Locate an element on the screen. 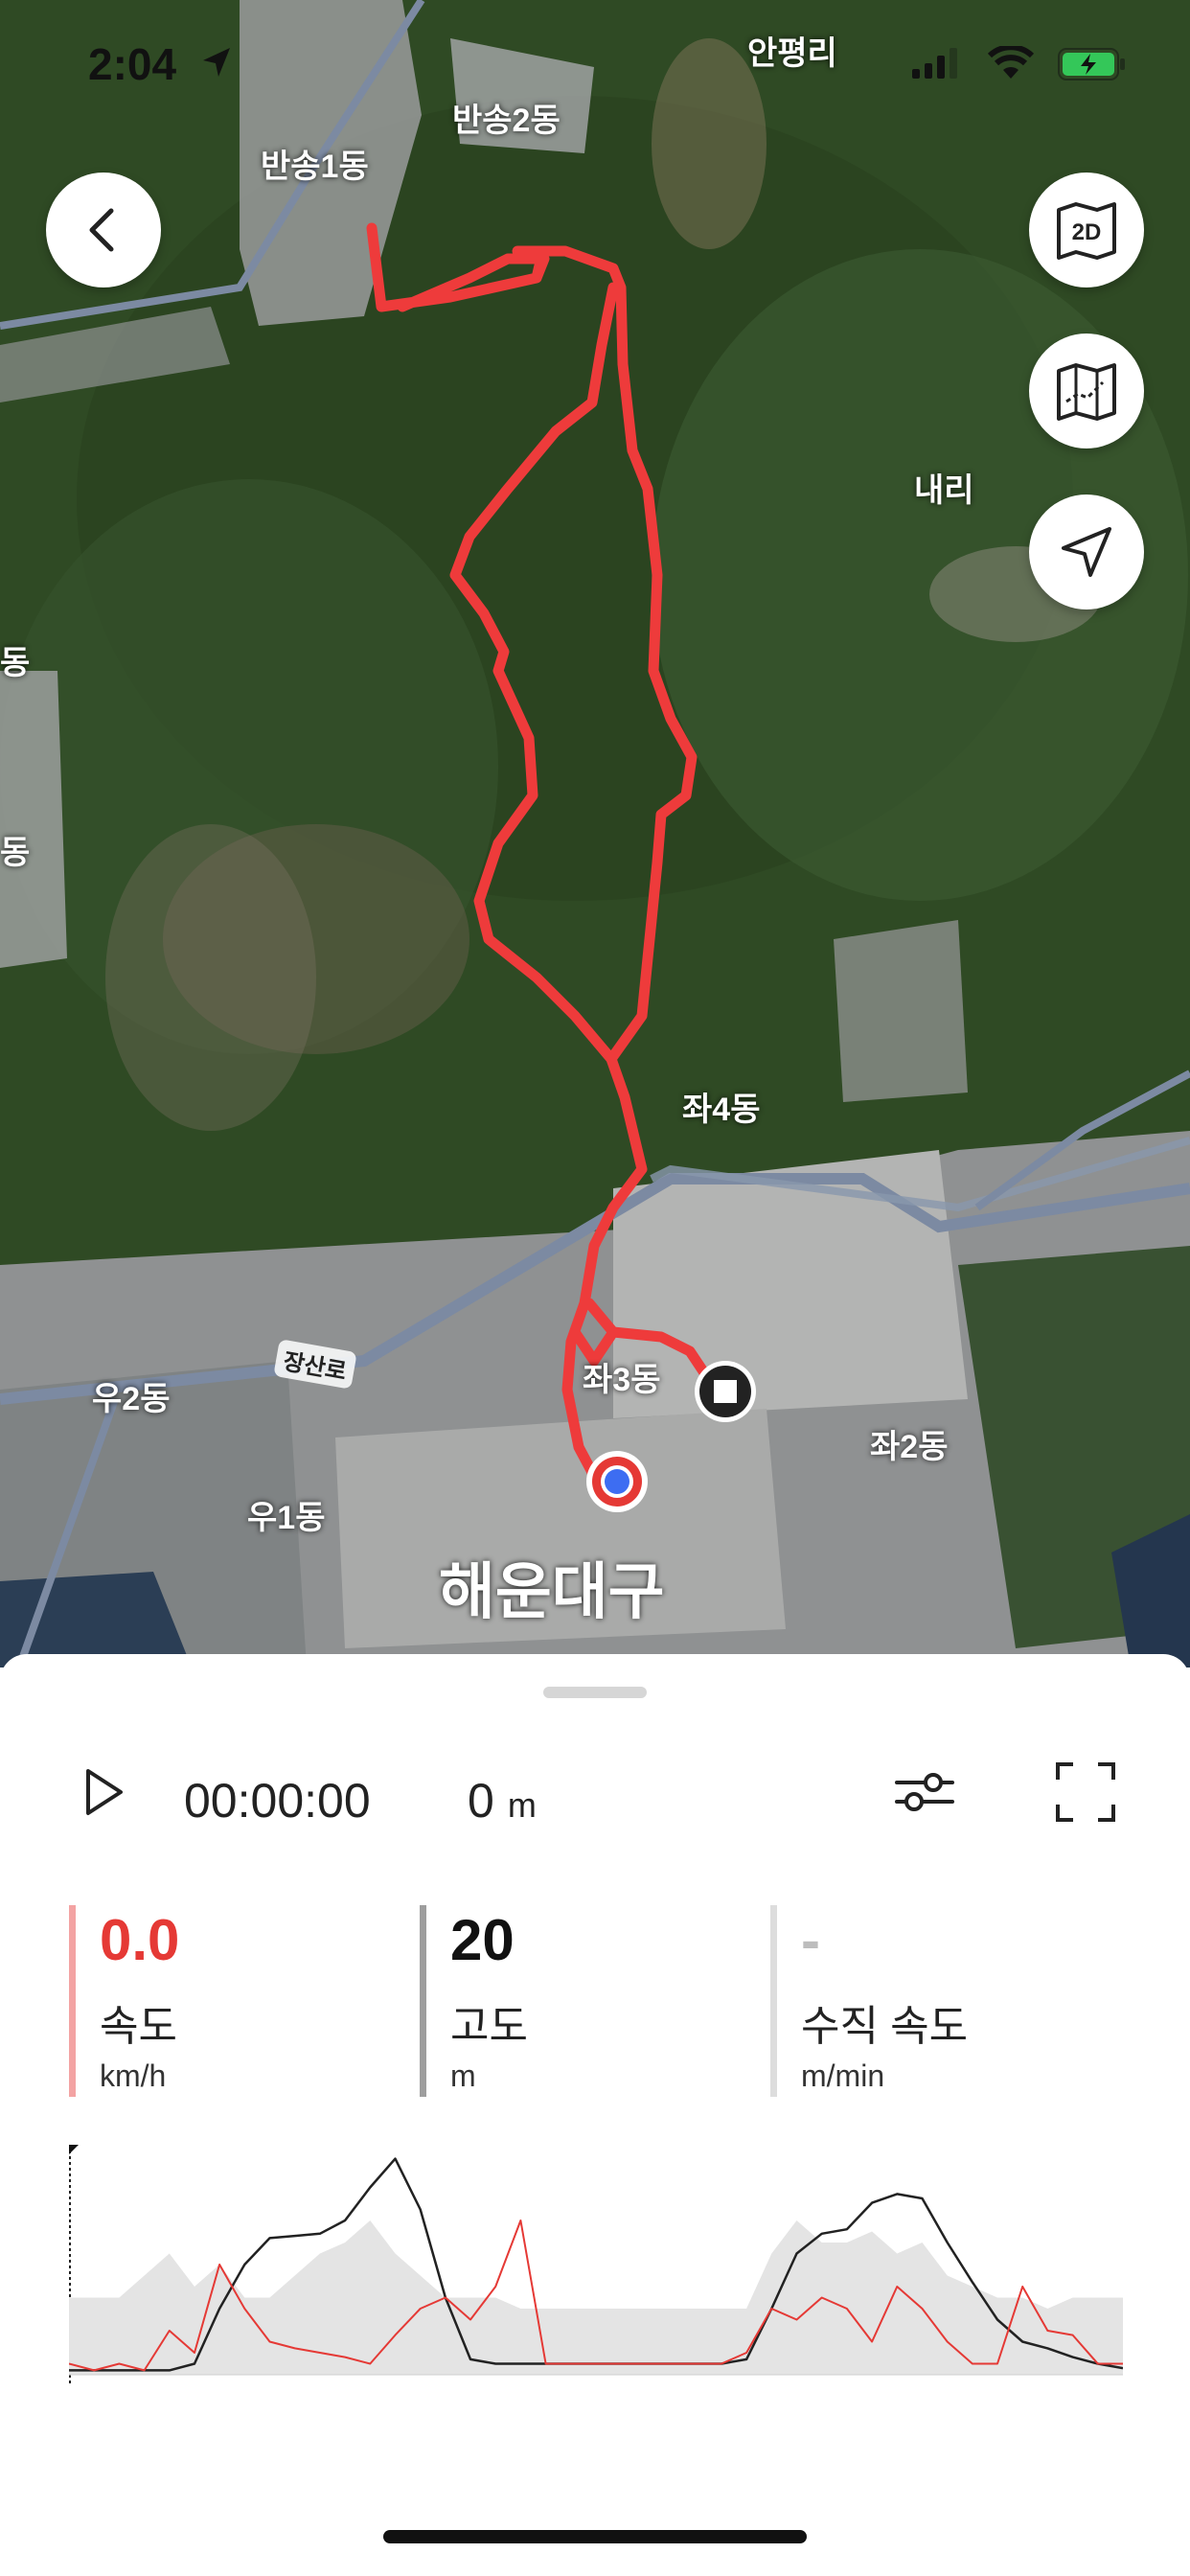 The width and height of the screenshot is (1190, 2576). play-icon is located at coordinates (105, 1792).